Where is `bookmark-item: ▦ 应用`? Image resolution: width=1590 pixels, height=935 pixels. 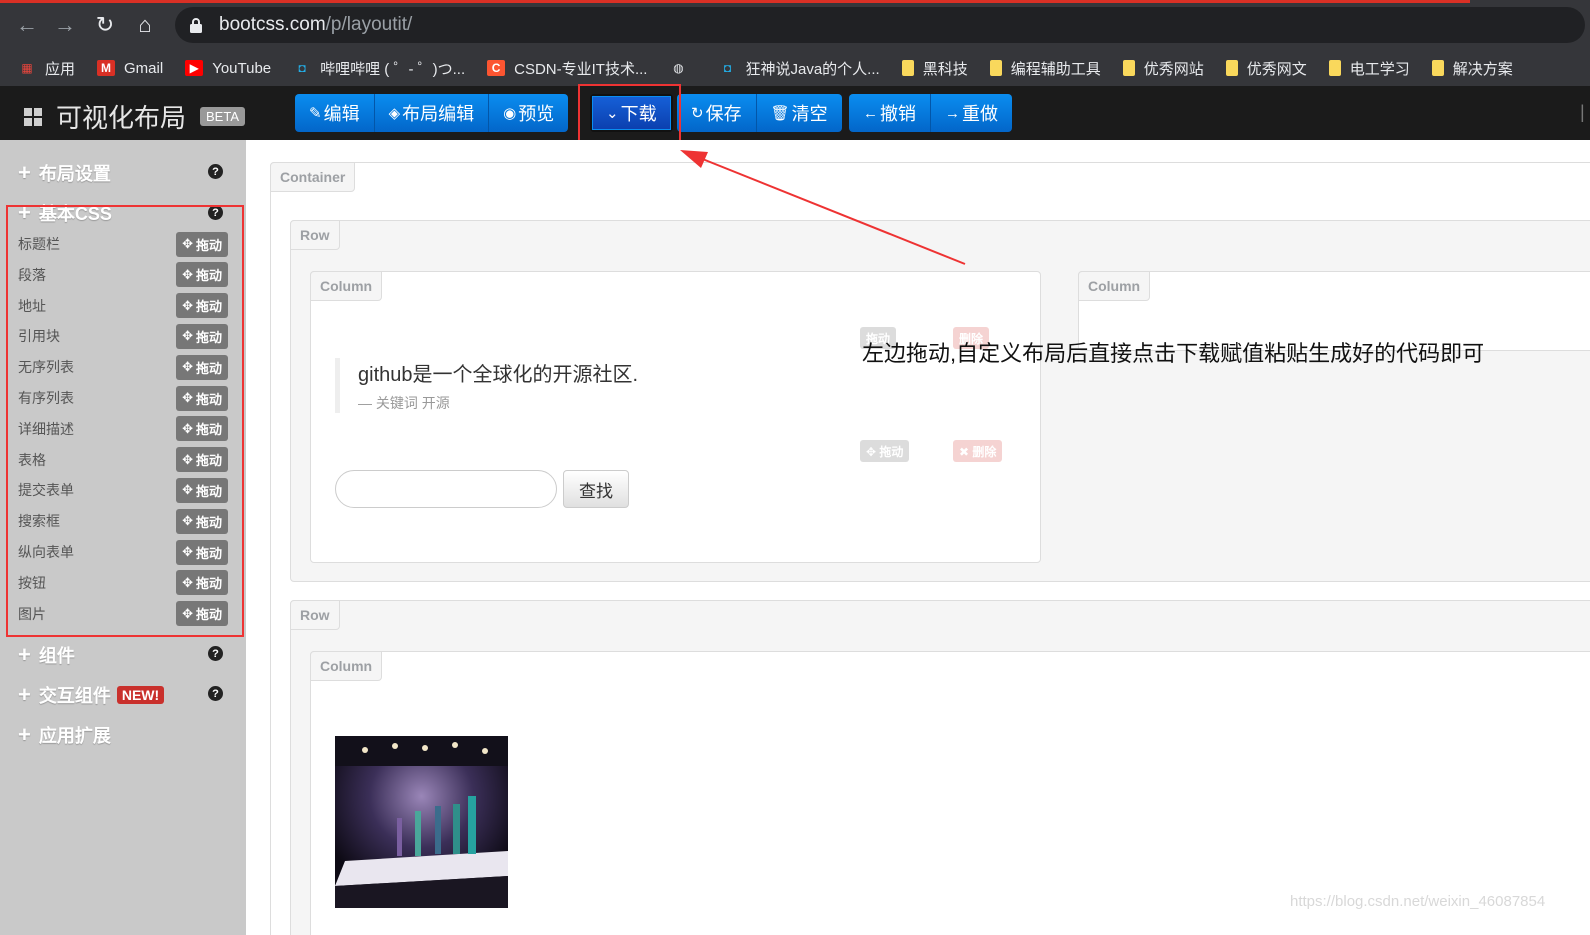
bookmark-item: ▦ 应用 is located at coordinates (46, 68).